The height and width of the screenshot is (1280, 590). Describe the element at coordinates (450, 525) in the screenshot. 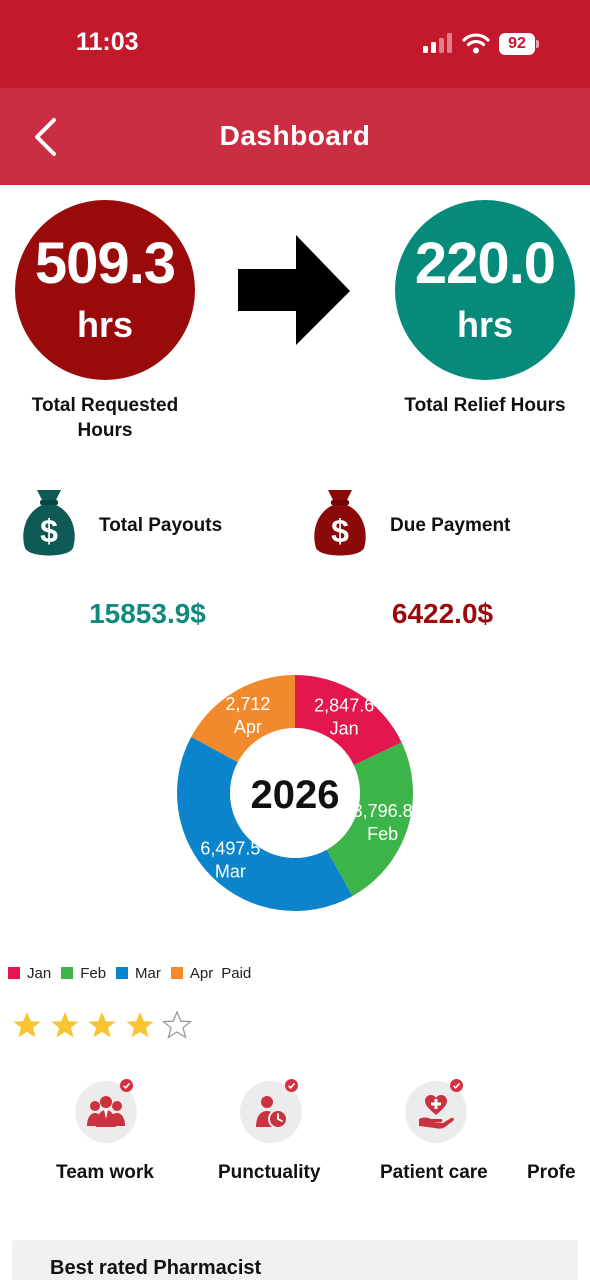

I see `due-payment-label: Due Payment` at that location.